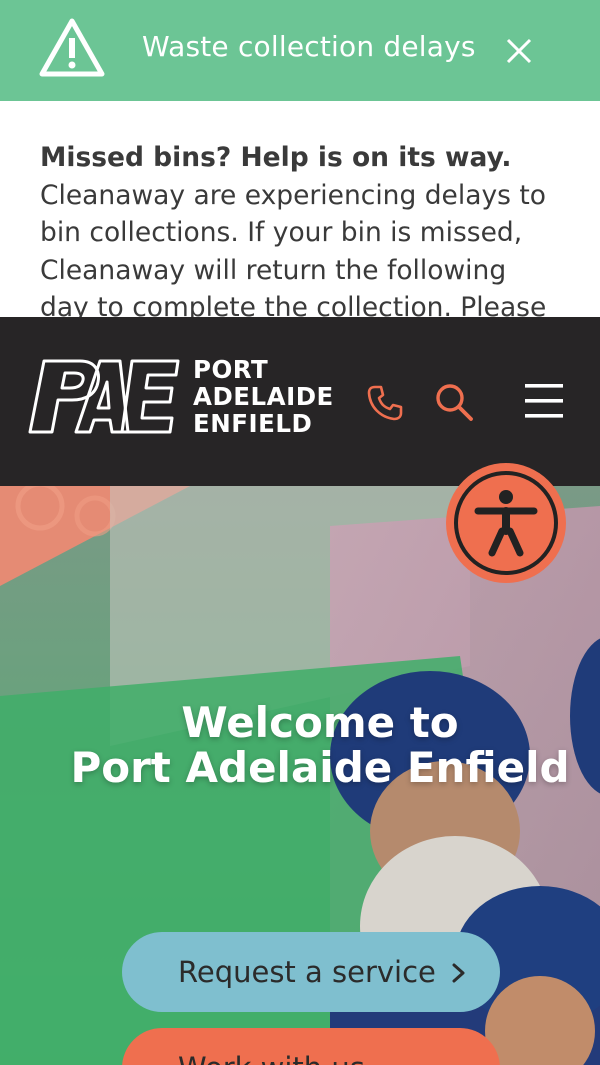  I want to click on logo-line: ENFIELD, so click(253, 423).